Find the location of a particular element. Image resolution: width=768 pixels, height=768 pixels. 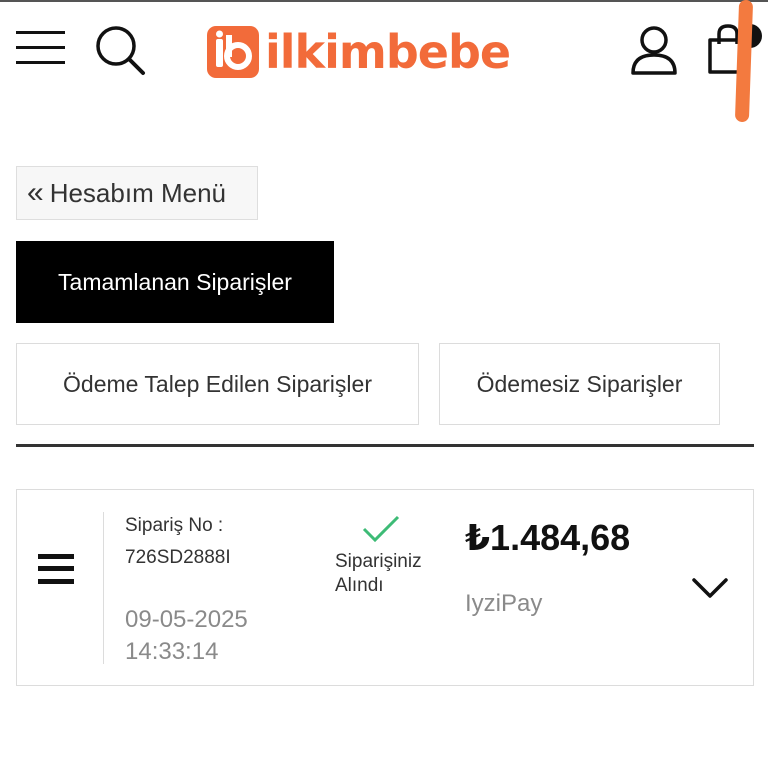

orange-pen-stroke is located at coordinates (744, 61).